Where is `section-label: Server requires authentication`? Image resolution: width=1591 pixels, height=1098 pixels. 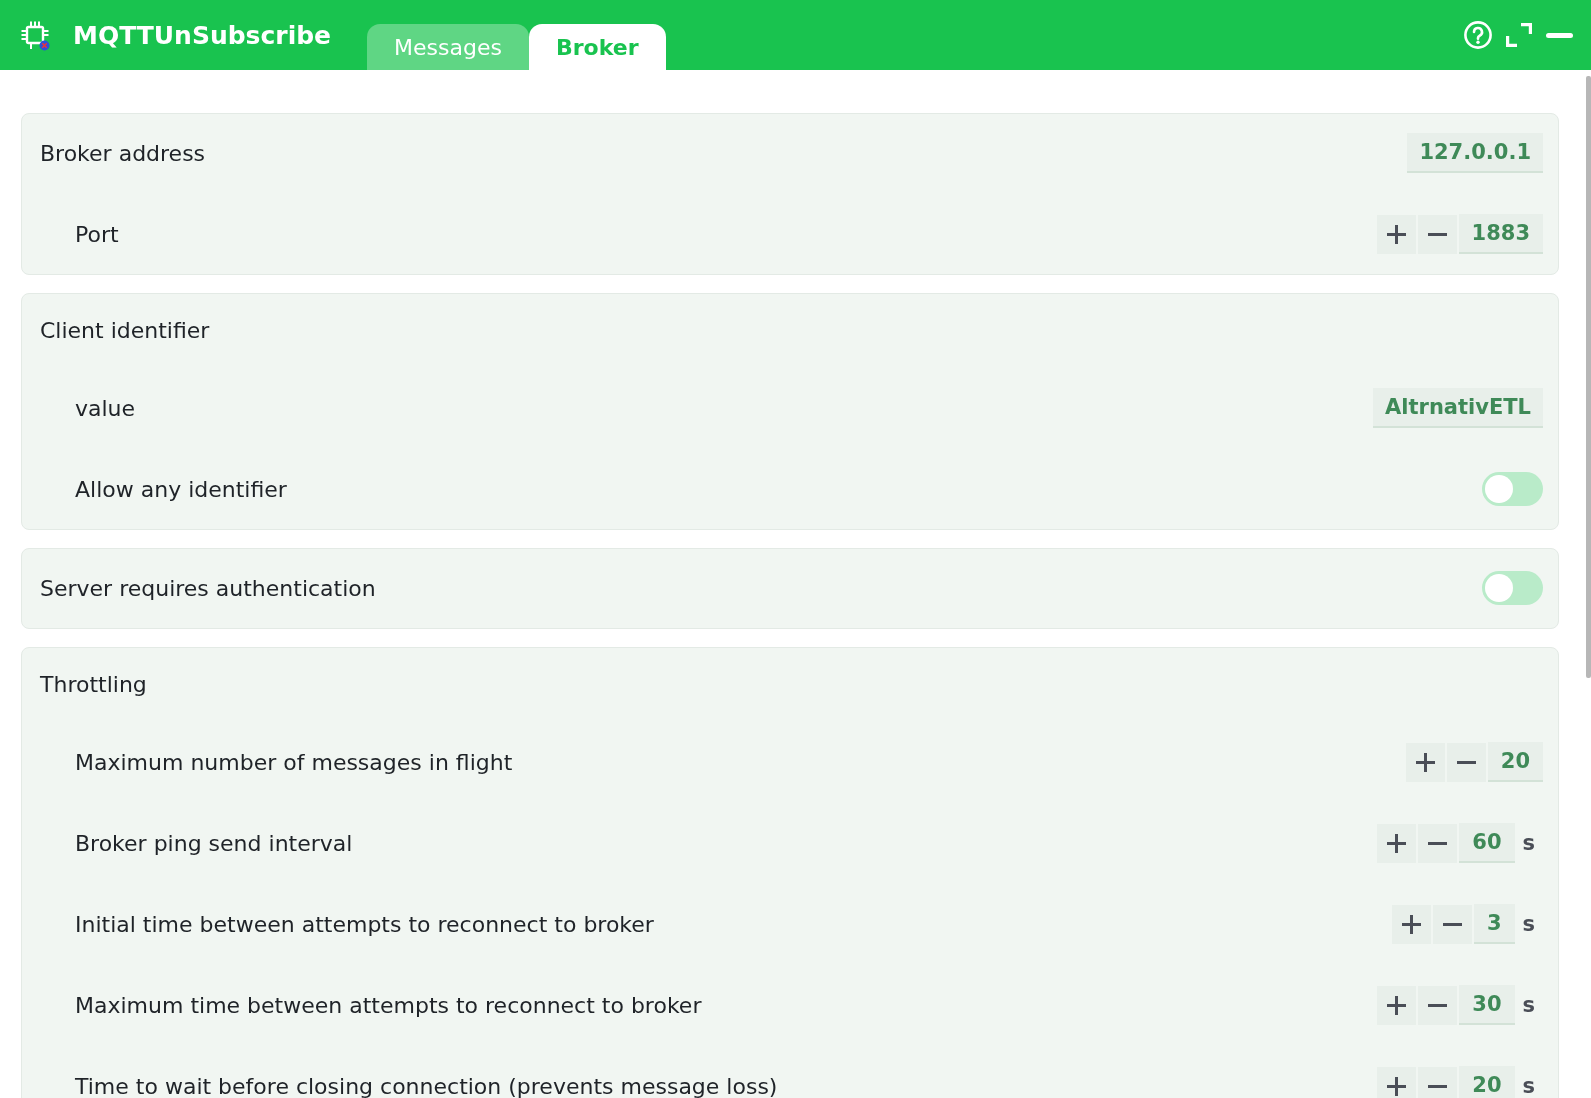 section-label: Server requires authentication is located at coordinates (208, 588).